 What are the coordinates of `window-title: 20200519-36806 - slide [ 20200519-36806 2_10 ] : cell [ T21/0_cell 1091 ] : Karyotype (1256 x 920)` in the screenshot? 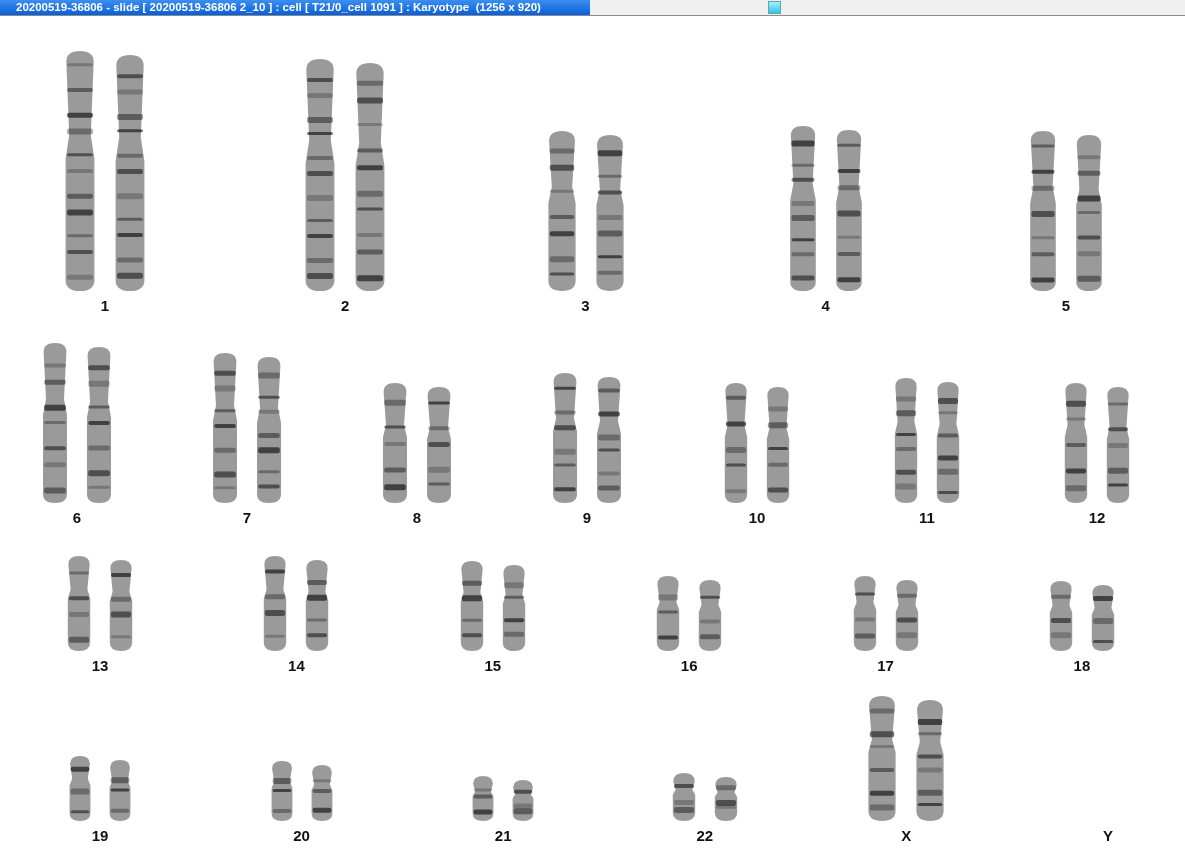 It's located at (295, 7).